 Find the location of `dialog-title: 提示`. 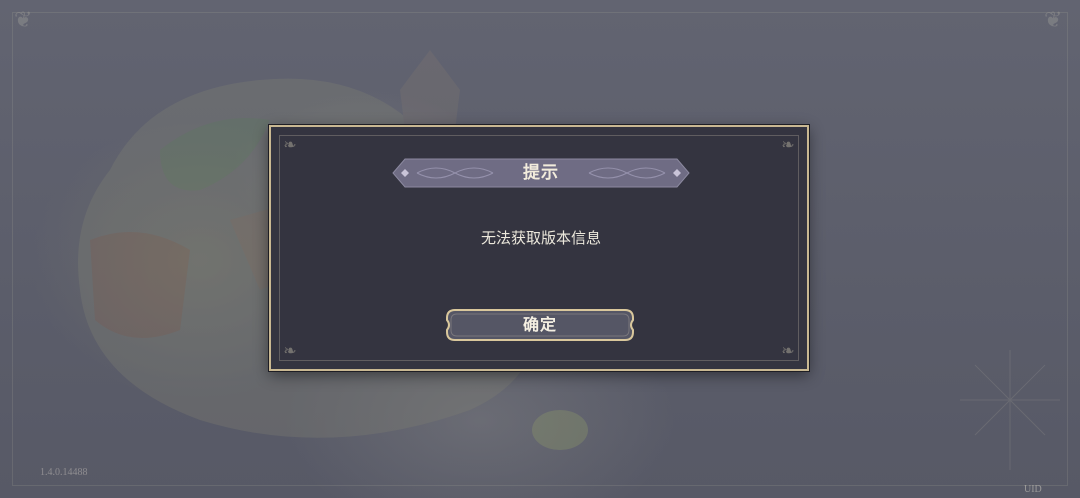

dialog-title: 提示 is located at coordinates (541, 173).